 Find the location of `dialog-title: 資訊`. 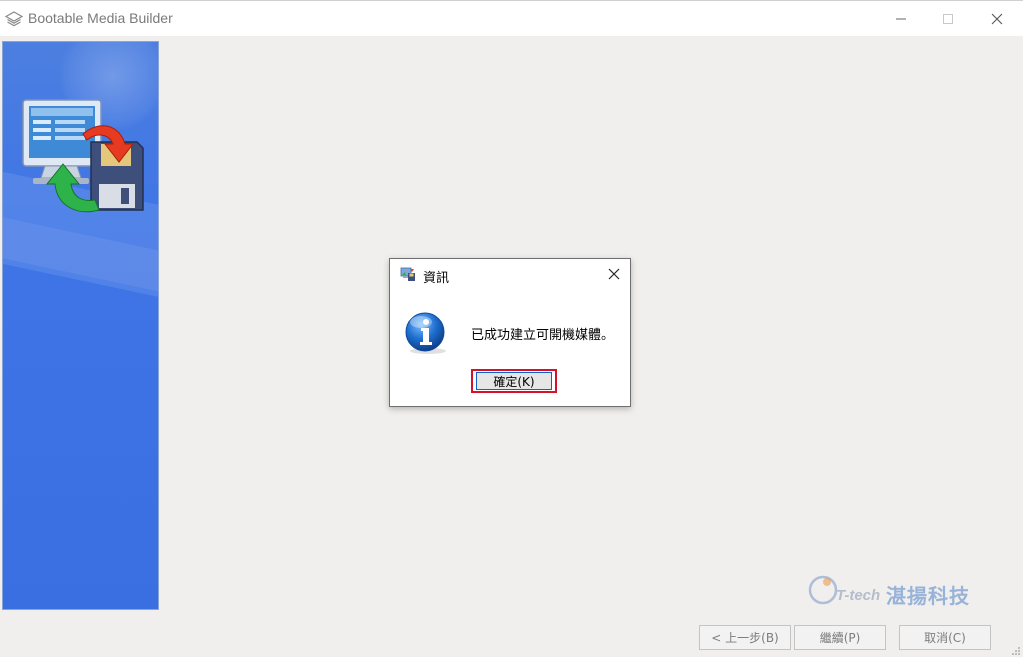

dialog-title: 資訊 is located at coordinates (436, 278).